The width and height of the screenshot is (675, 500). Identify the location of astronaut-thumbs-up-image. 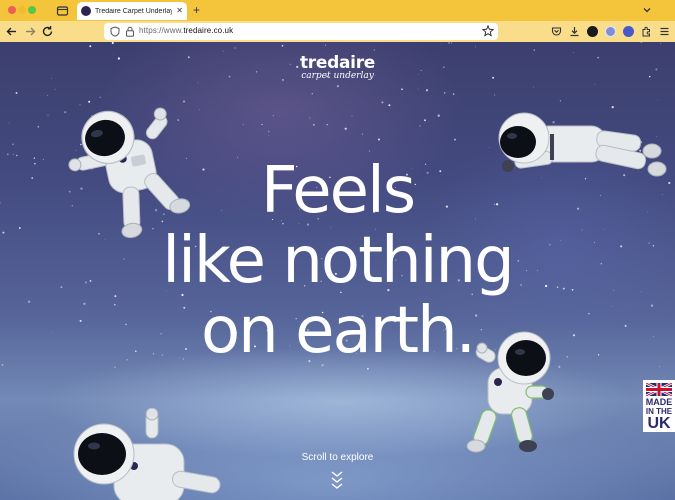
(510, 392).